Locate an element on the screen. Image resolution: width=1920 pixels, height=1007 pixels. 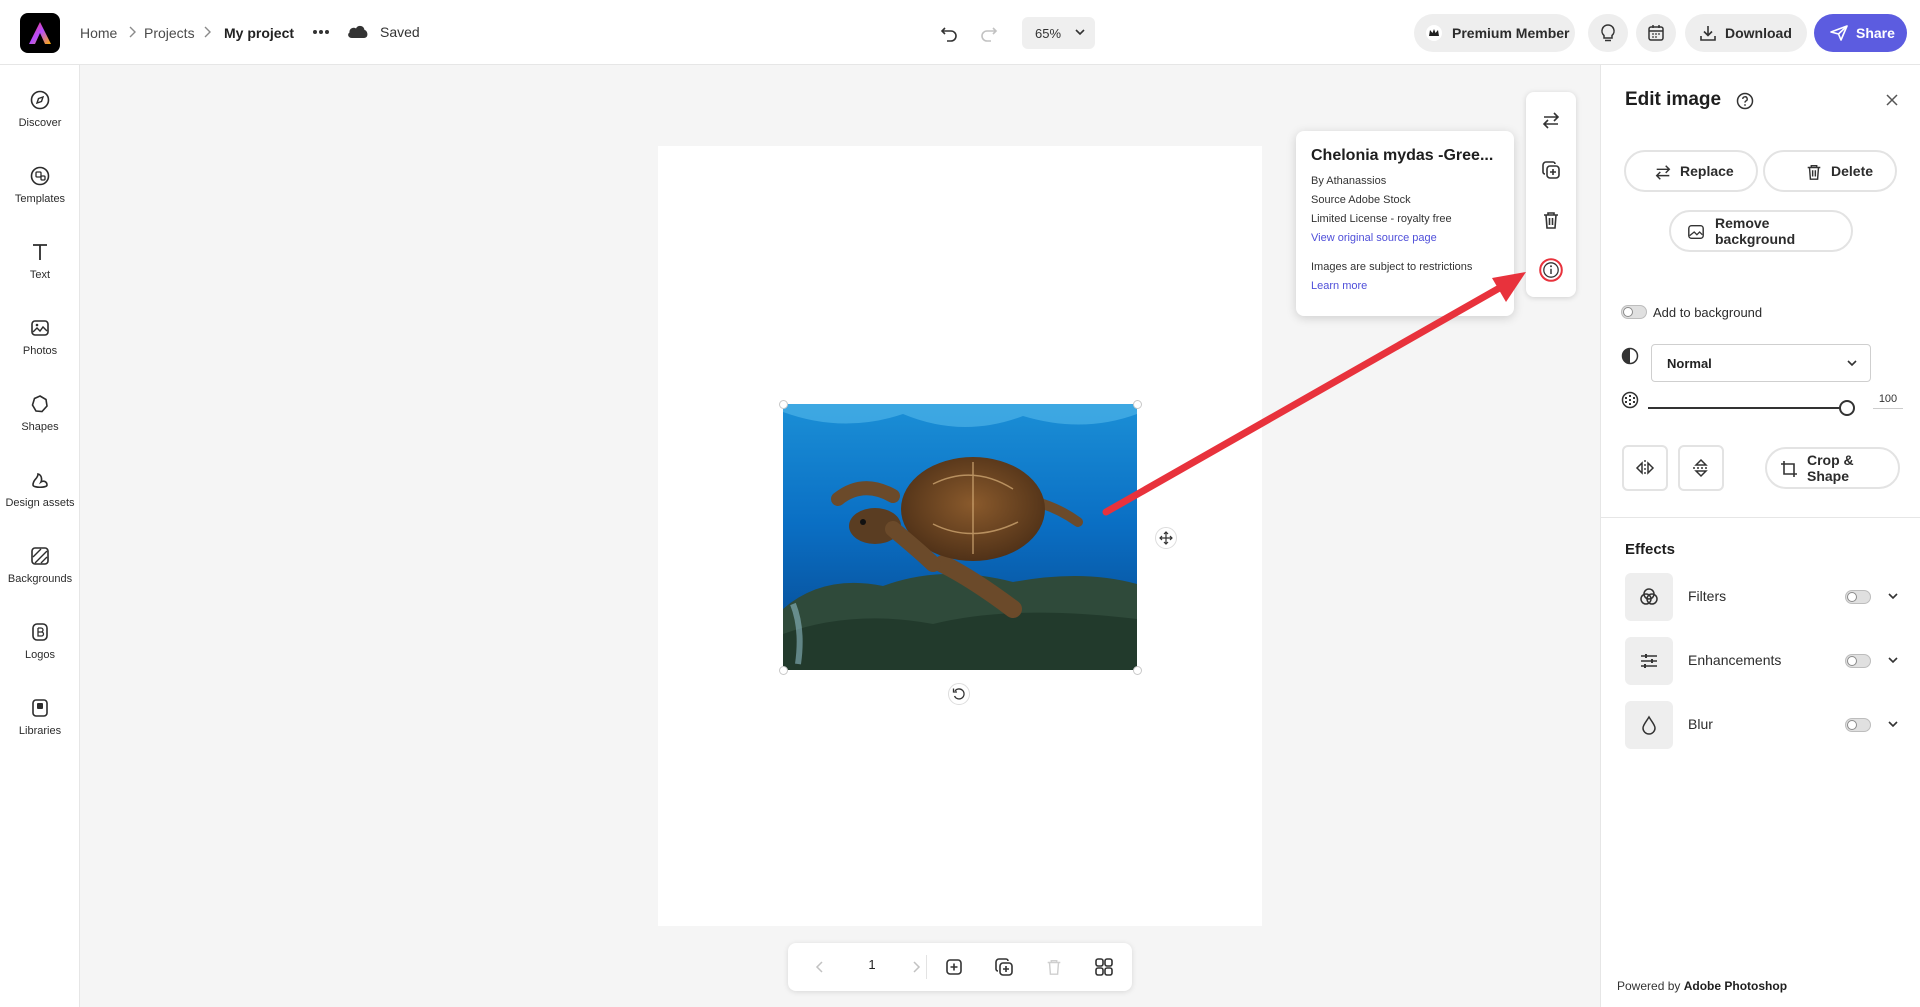
sidebar-item-text: Text is located at coordinates (40, 265).